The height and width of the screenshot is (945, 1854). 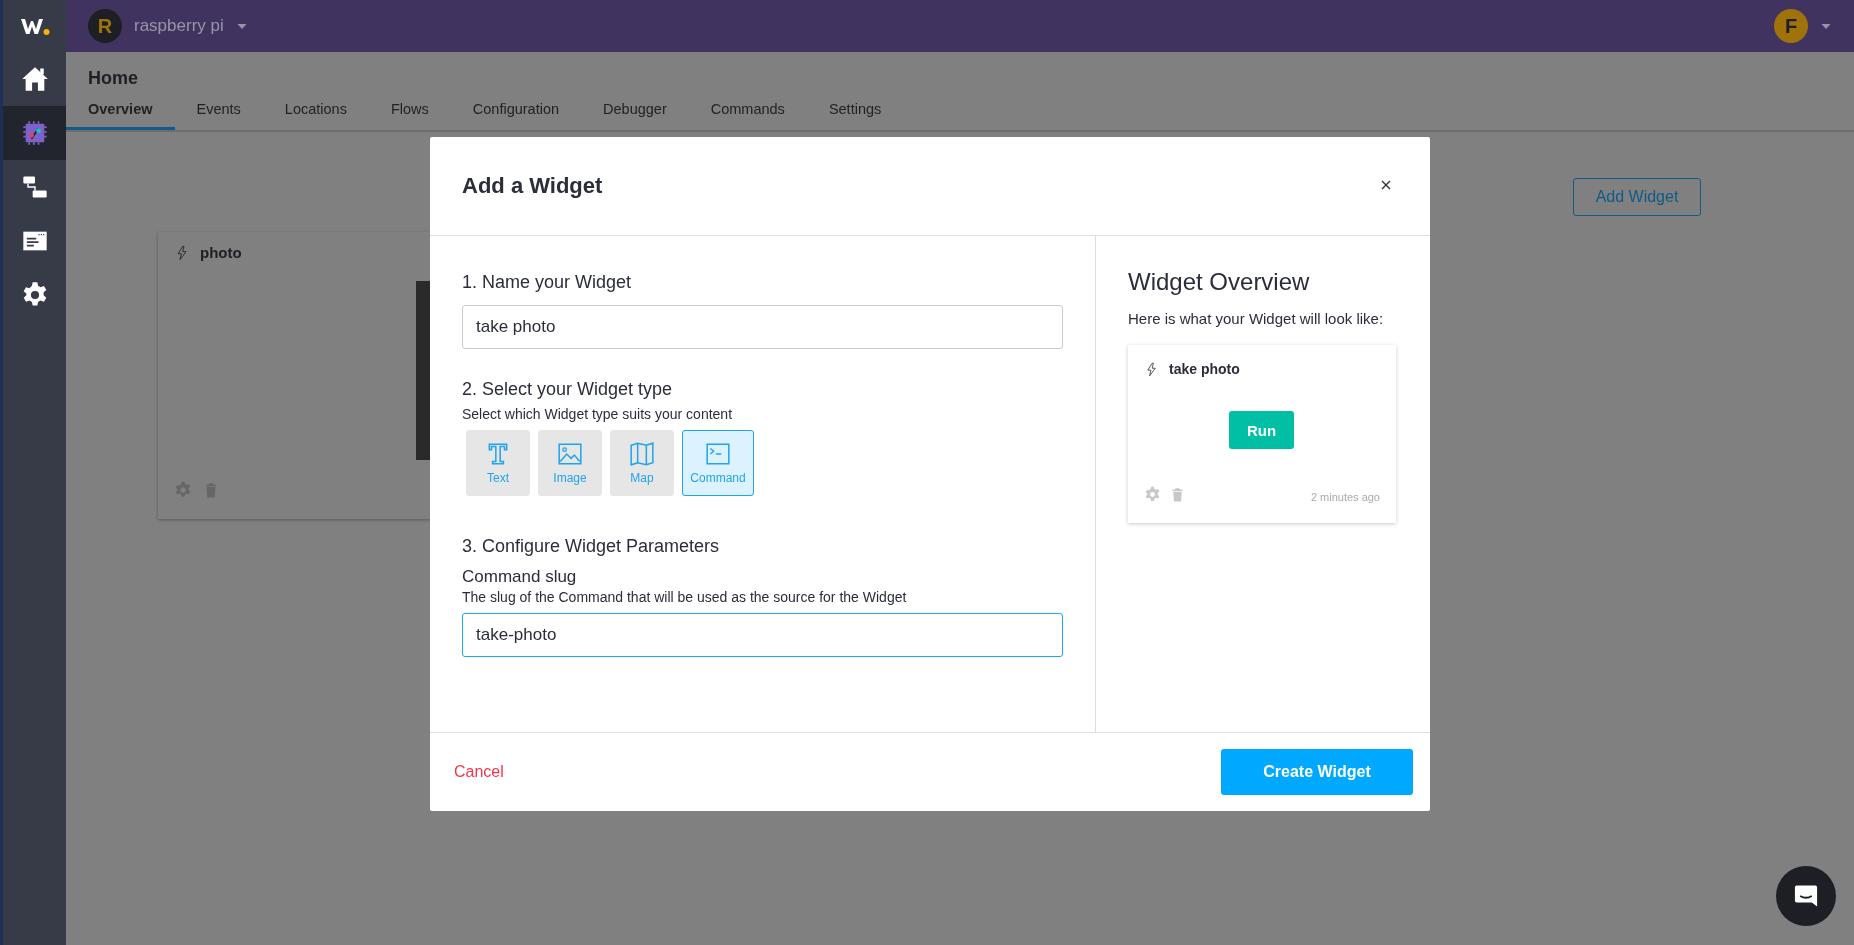 What do you see at coordinates (34, 133) in the screenshot?
I see `chip-icon` at bounding box center [34, 133].